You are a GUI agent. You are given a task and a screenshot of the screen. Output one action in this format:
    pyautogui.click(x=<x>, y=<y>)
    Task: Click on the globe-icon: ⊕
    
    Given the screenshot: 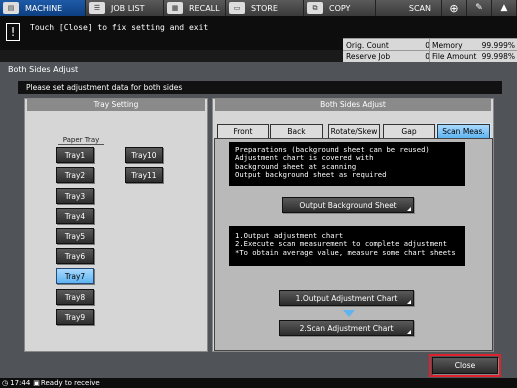 What is the action you would take?
    pyautogui.click(x=454, y=8)
    